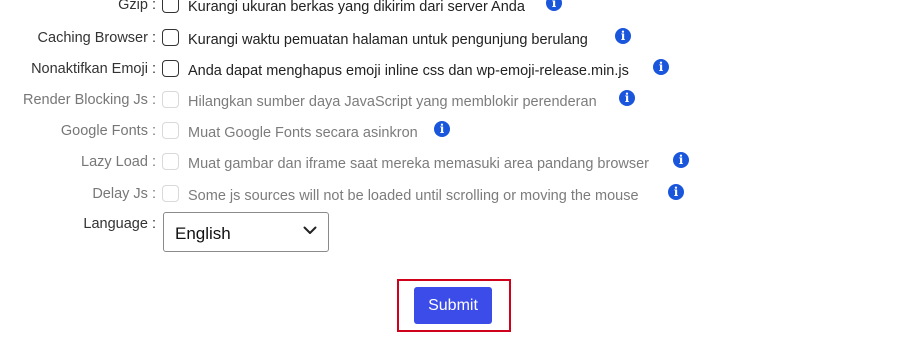 This screenshot has height=349, width=897. Describe the element at coordinates (170, 99) in the screenshot. I see `render-blocking-js-checkbox` at that location.